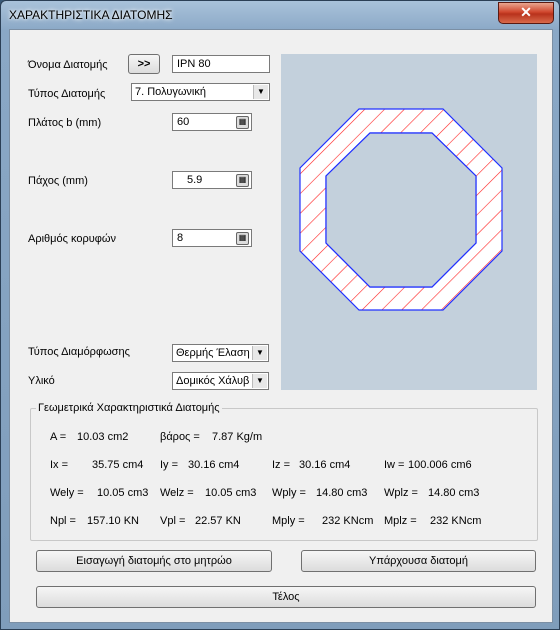 The height and width of the screenshot is (630, 560). Describe the element at coordinates (65, 123) in the screenshot. I see `width-label: Πλάτος b (mm)` at that location.